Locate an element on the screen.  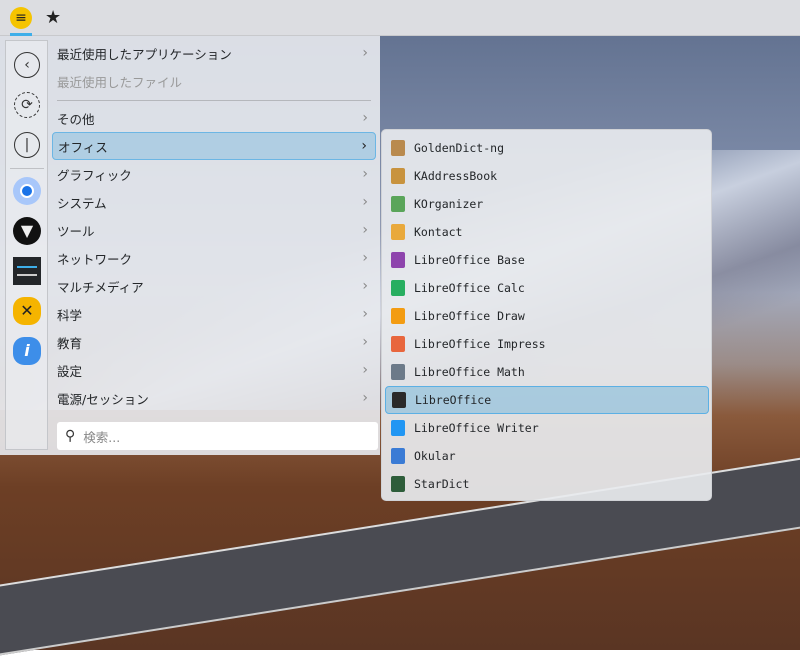
app-item: LibreOffice Writer is located at coordinates (547, 428).